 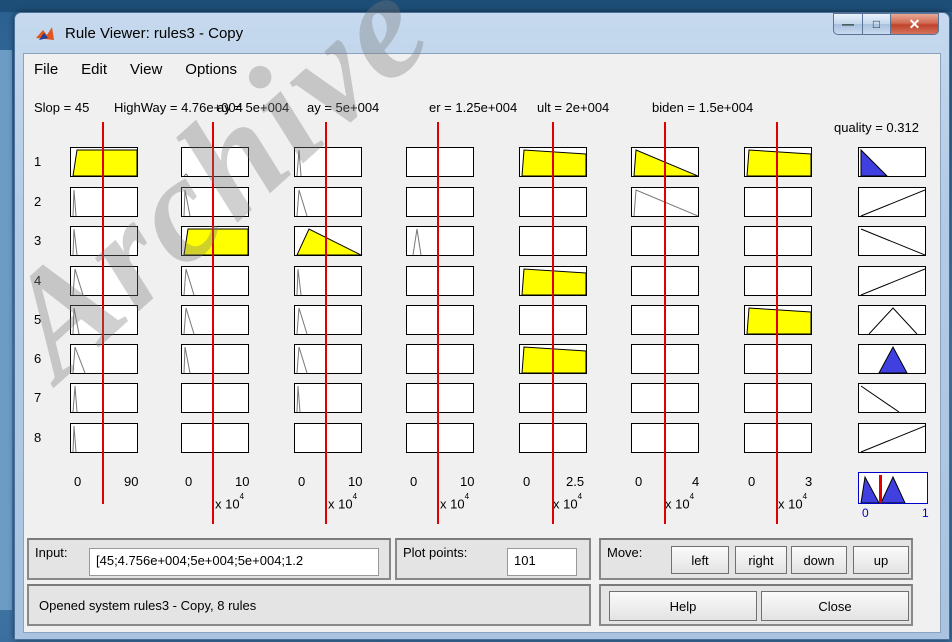 I want to click on menu-options: Options, so click(x=211, y=69).